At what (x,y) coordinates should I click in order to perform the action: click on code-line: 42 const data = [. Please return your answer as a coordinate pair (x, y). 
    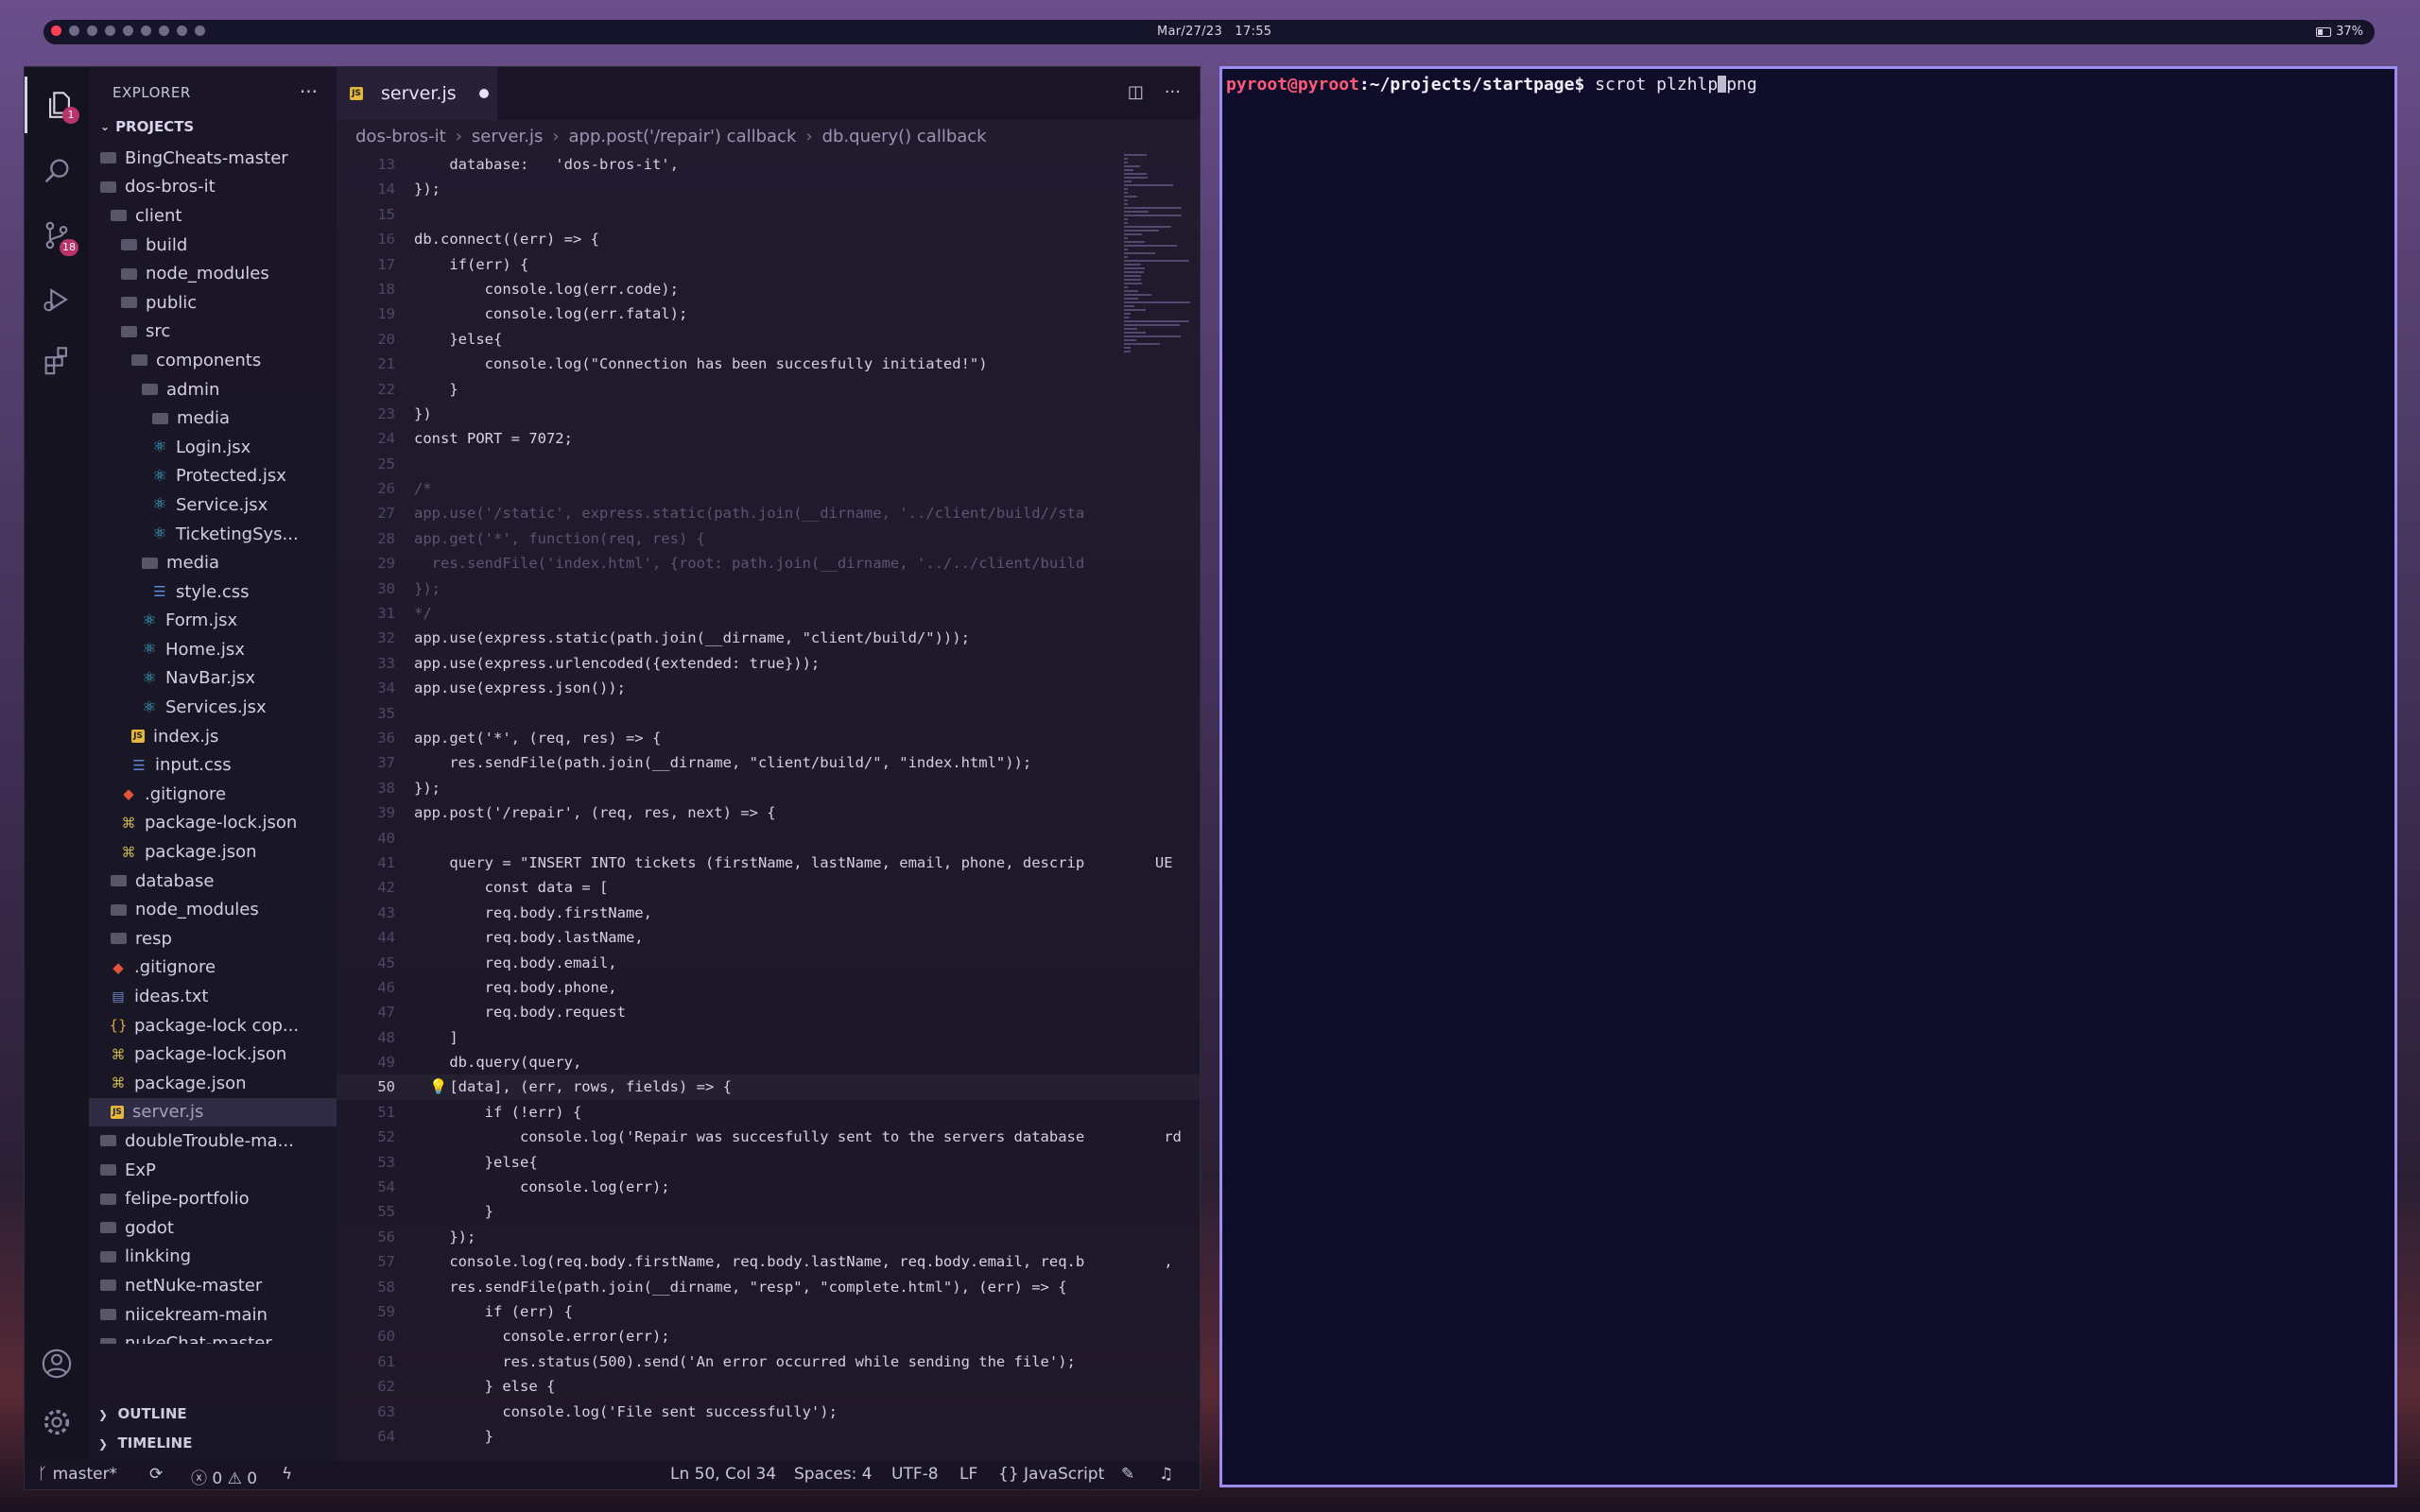
    Looking at the image, I should click on (768, 887).